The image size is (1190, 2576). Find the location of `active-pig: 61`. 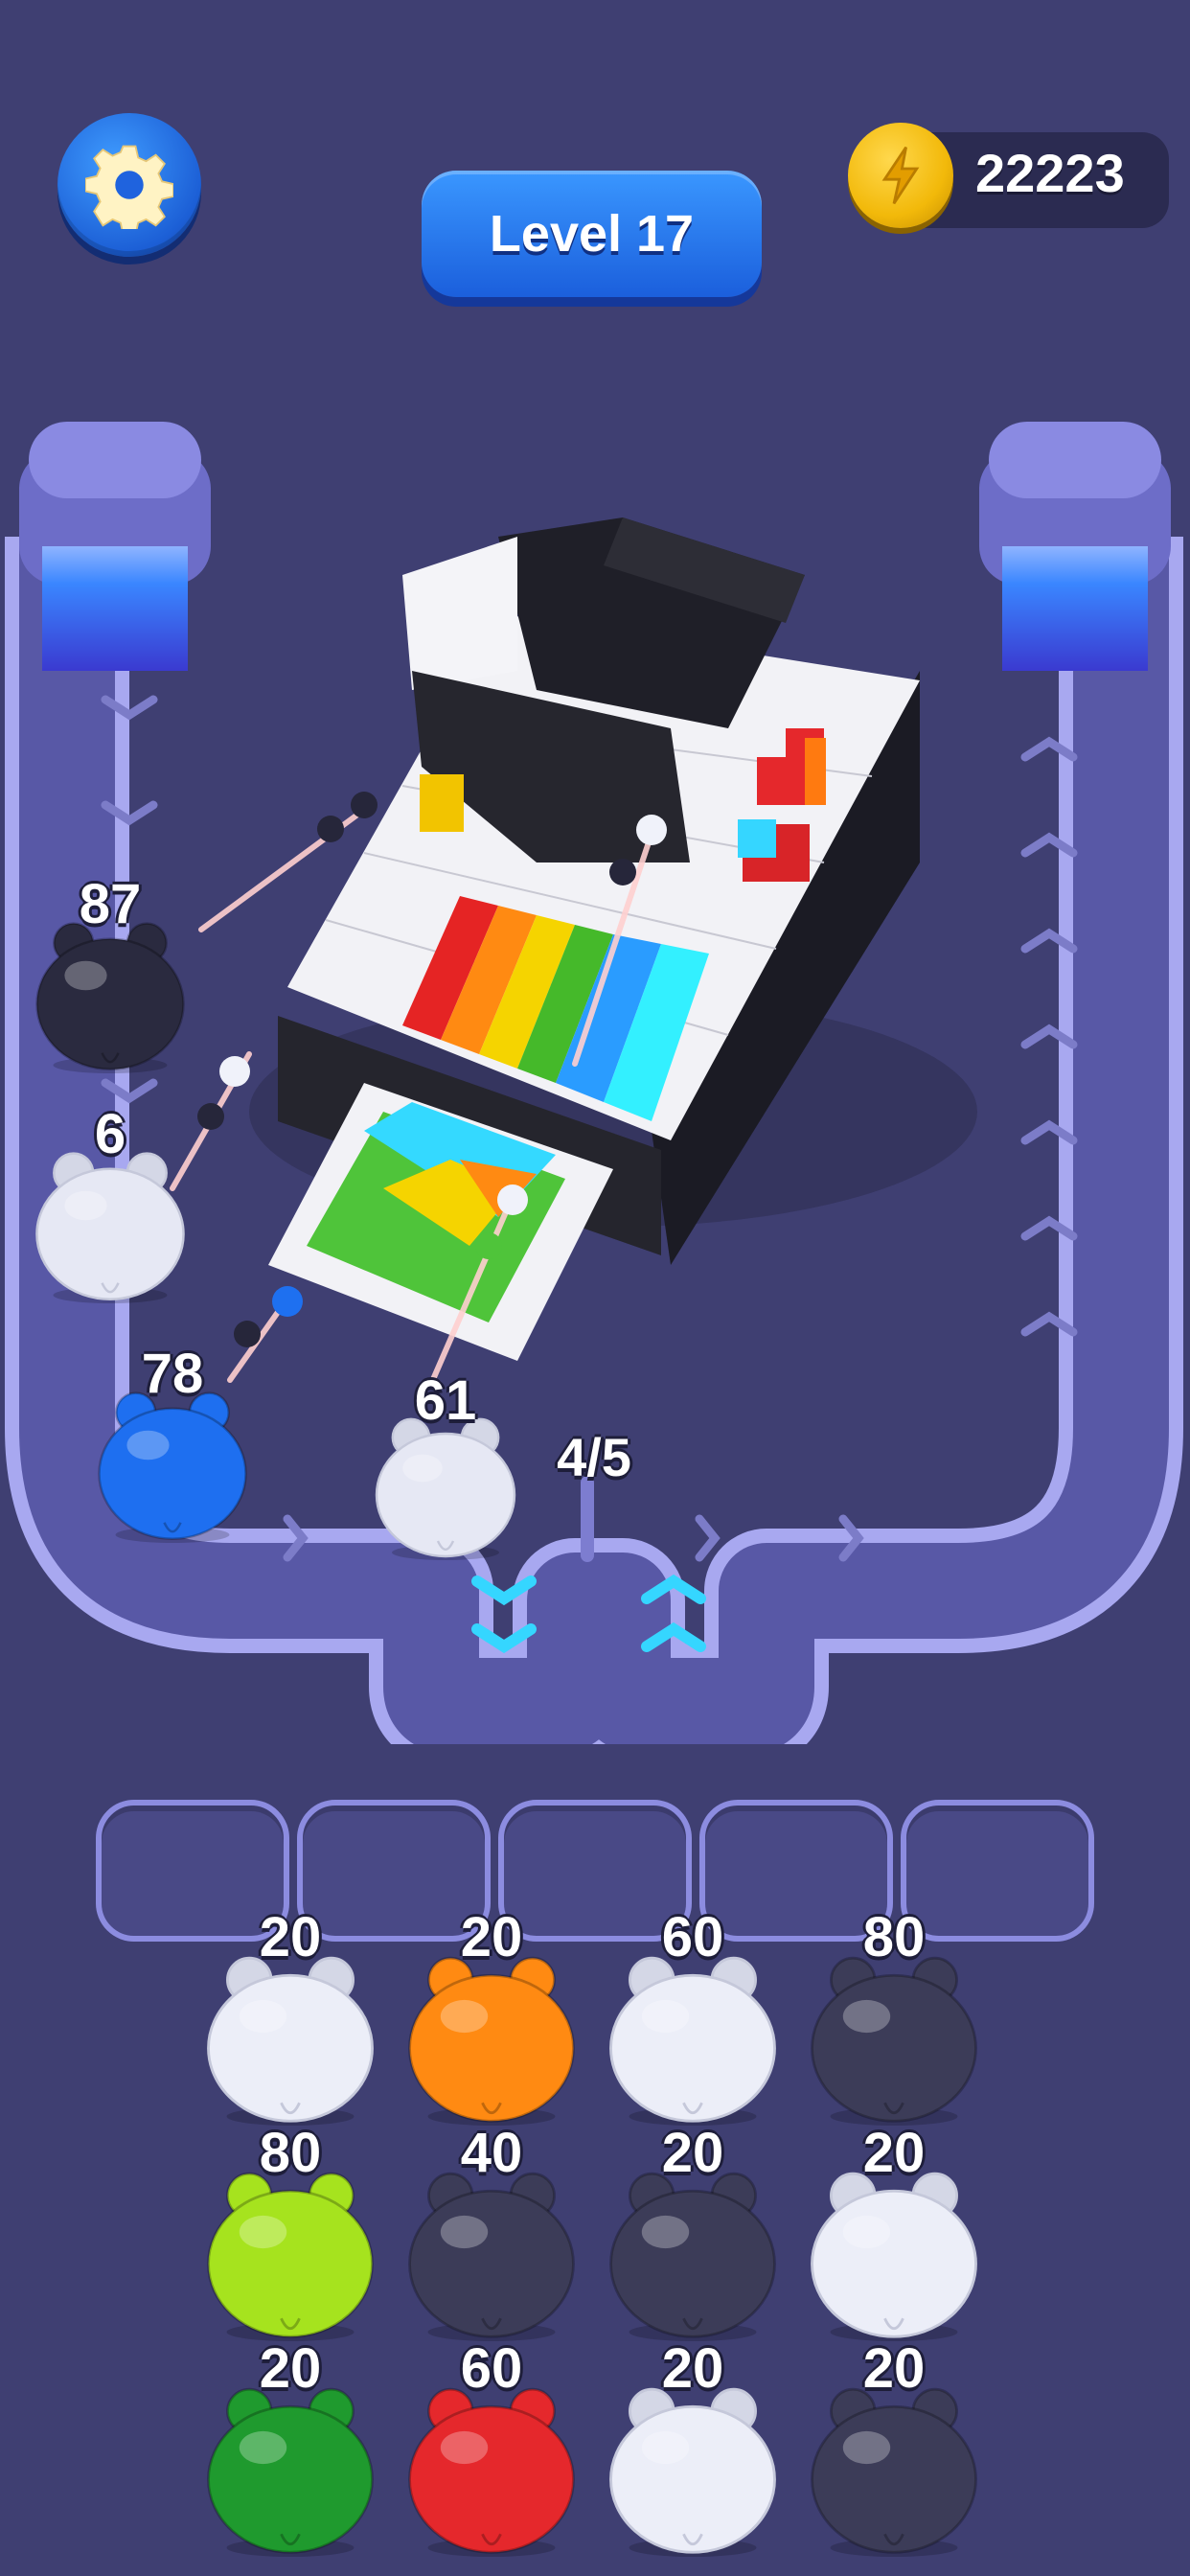

active-pig: 61 is located at coordinates (445, 1473).